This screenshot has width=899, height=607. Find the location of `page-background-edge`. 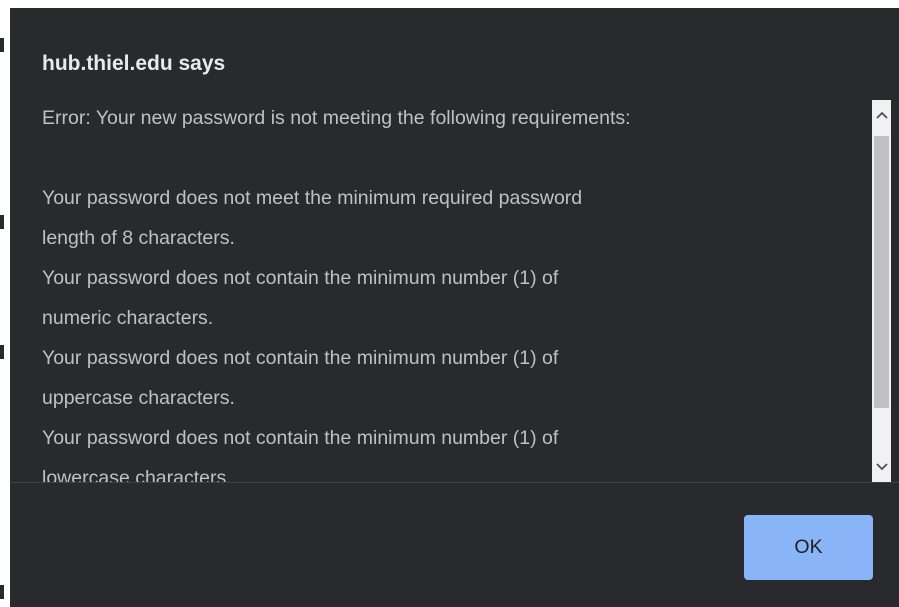

page-background-edge is located at coordinates (5, 303).